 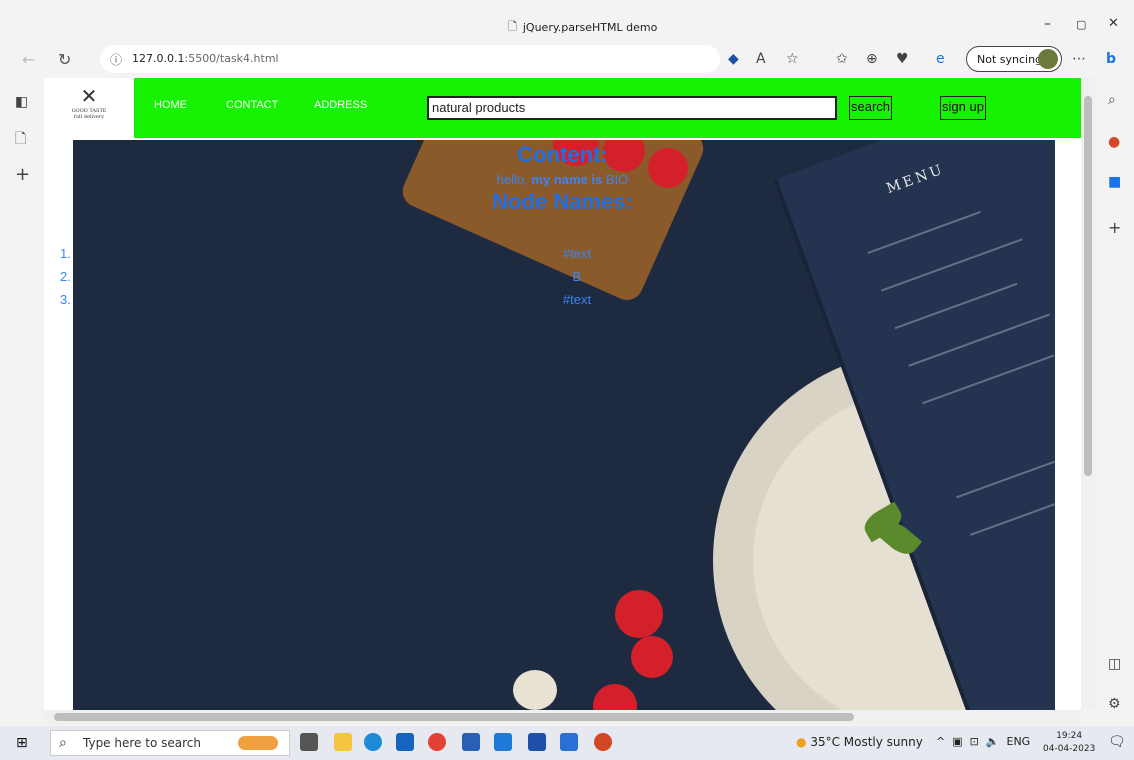 What do you see at coordinates (902, 59) in the screenshot?
I see `heart-icon: ♥` at bounding box center [902, 59].